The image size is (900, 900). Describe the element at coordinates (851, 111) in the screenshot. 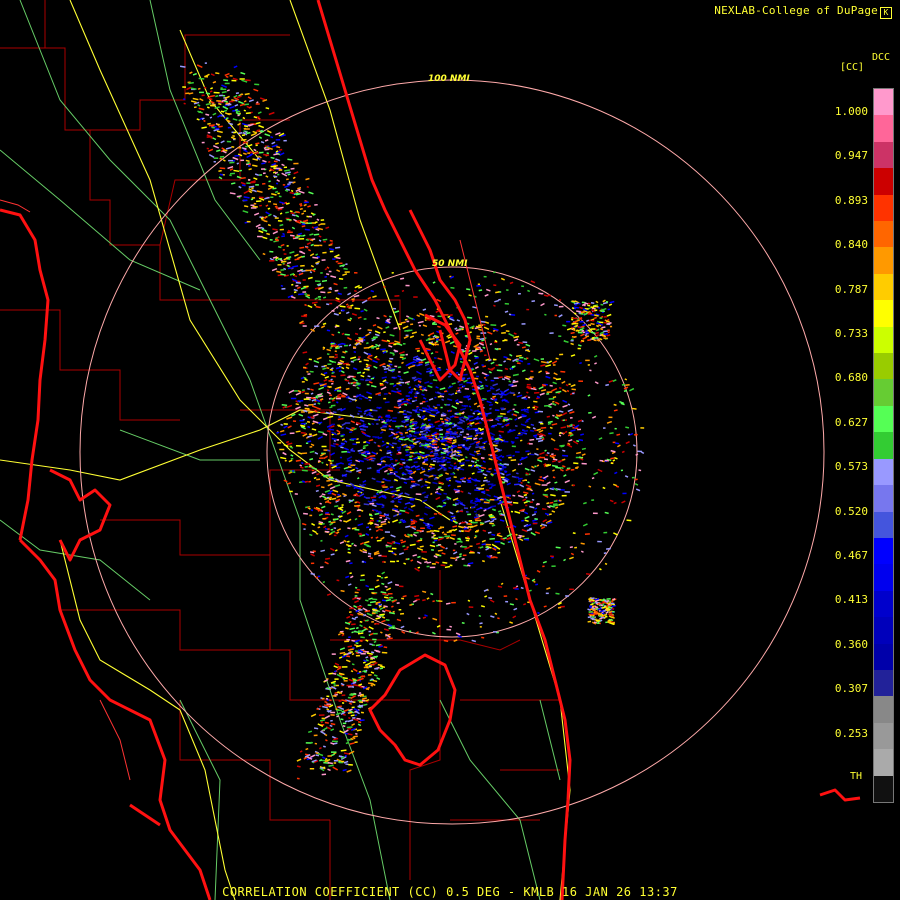

I see `legend-tick-label: 1.000` at that location.